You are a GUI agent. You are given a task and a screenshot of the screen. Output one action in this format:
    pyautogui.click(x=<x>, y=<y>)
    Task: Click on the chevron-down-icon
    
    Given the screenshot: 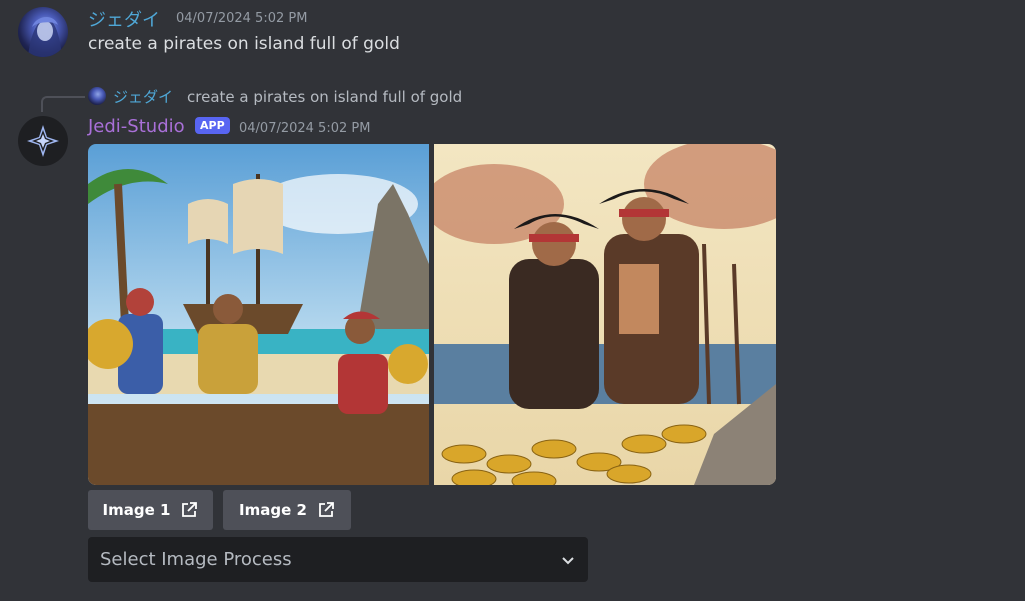 What is the action you would take?
    pyautogui.click(x=568, y=560)
    